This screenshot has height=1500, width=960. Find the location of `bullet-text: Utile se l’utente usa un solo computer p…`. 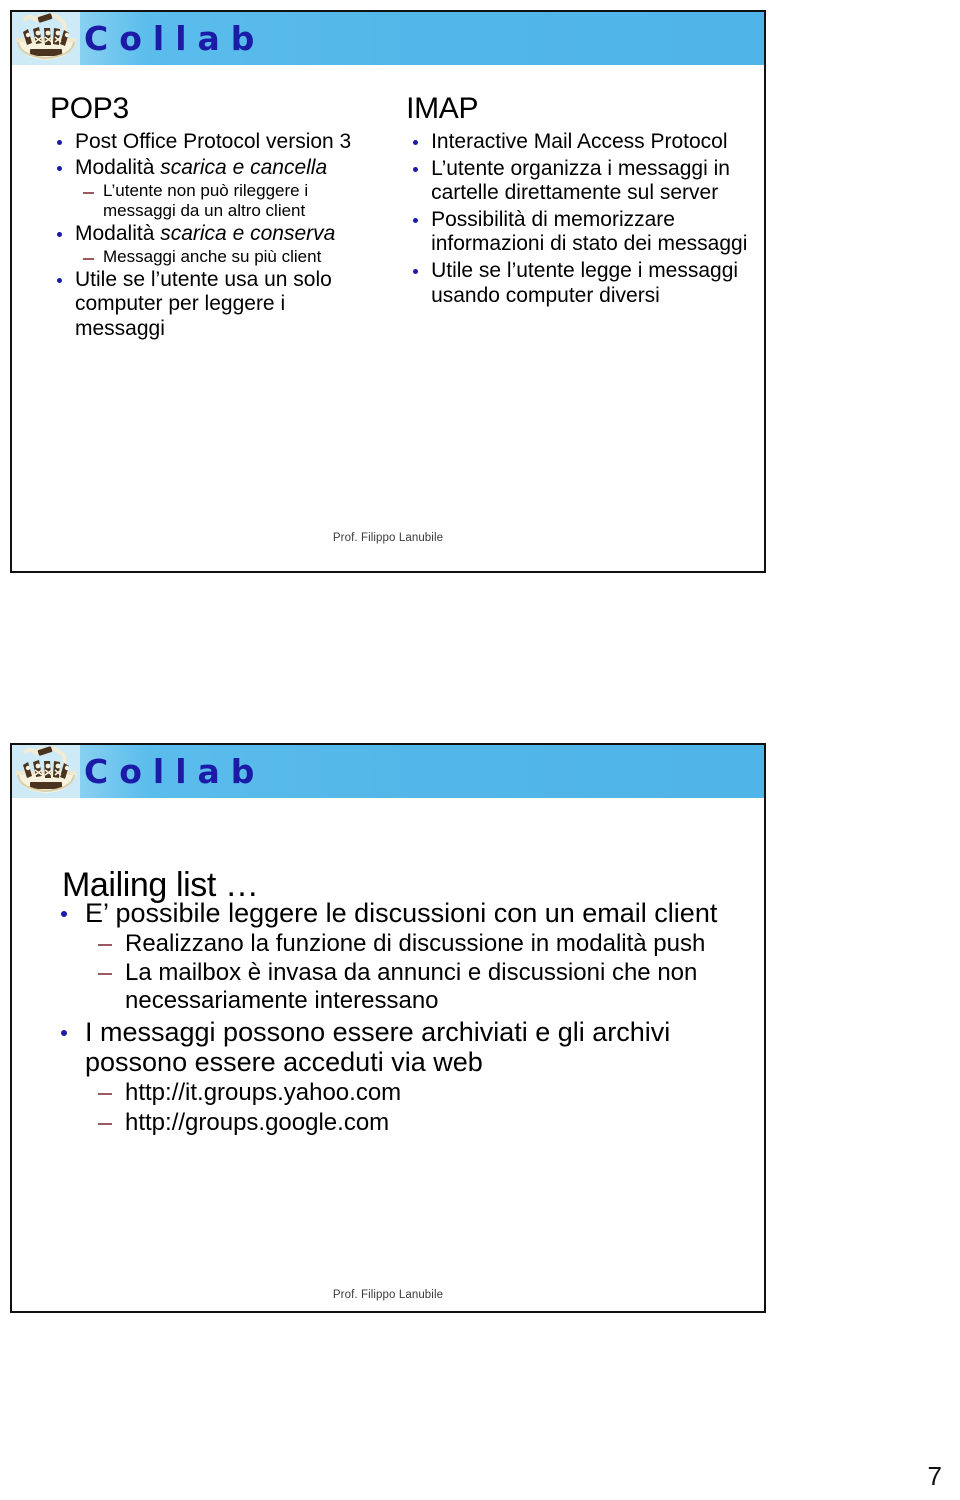

bullet-text: Utile se l’utente usa un solo computer p… is located at coordinates (203, 303).